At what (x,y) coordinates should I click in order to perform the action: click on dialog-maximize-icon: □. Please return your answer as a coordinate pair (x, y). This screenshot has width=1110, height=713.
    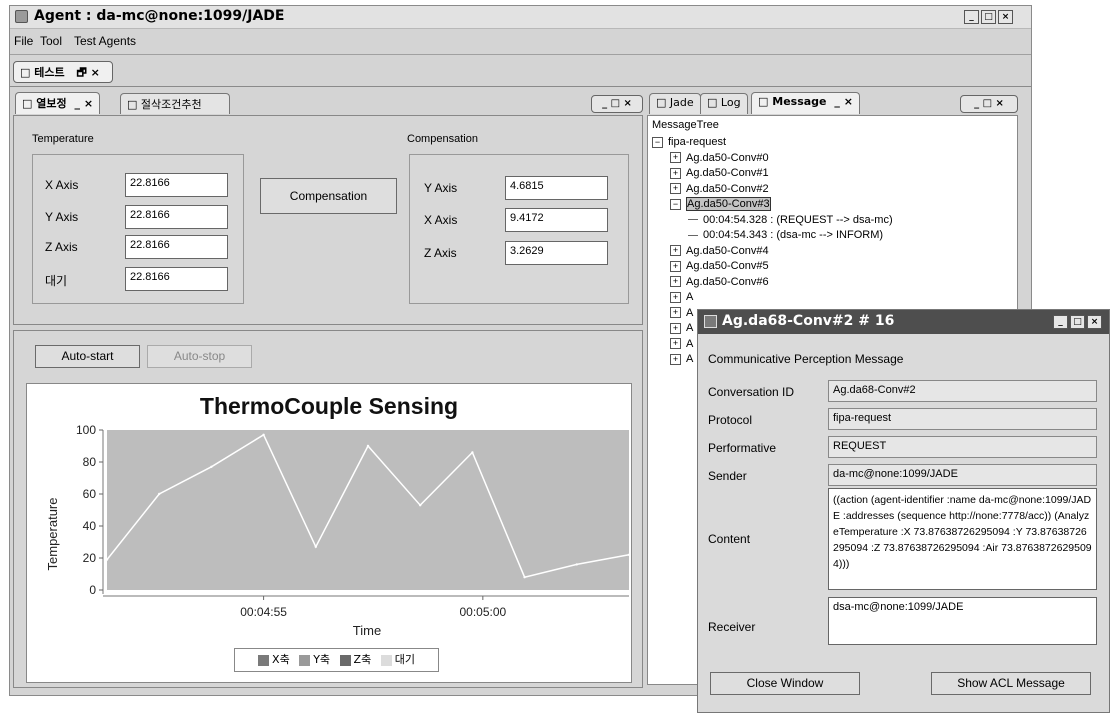
    Looking at the image, I should click on (1077, 322).